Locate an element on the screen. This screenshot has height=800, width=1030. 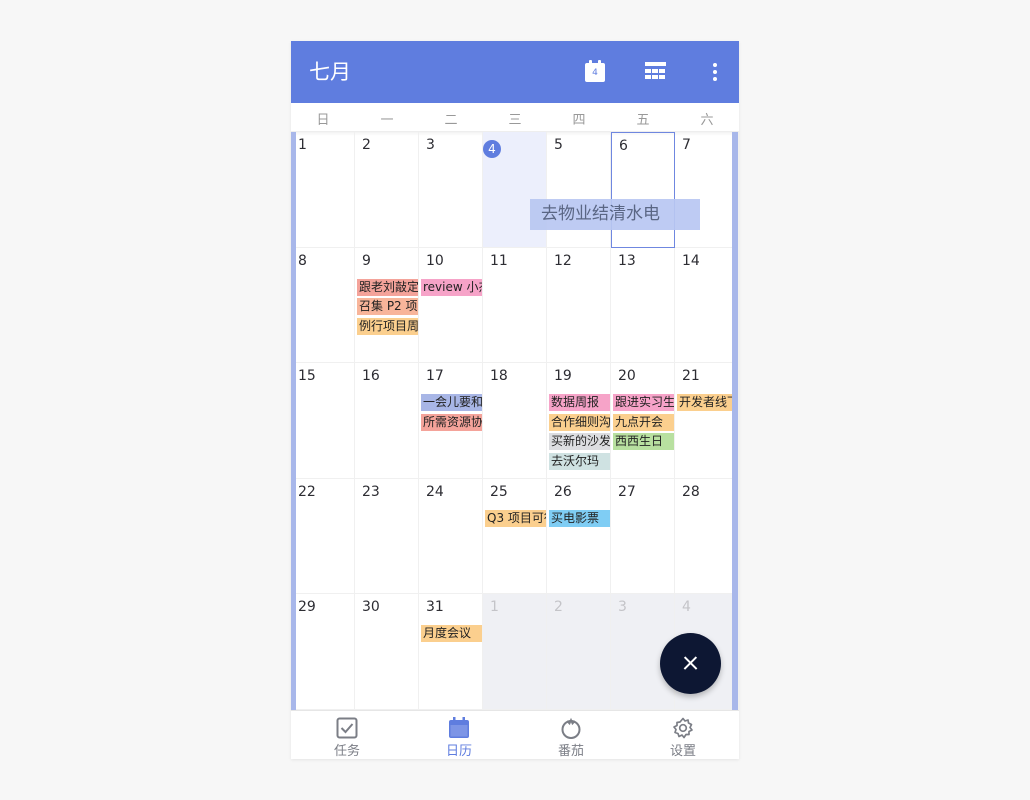
day-cell: 21 开发者线下 is located at coordinates (707, 421).